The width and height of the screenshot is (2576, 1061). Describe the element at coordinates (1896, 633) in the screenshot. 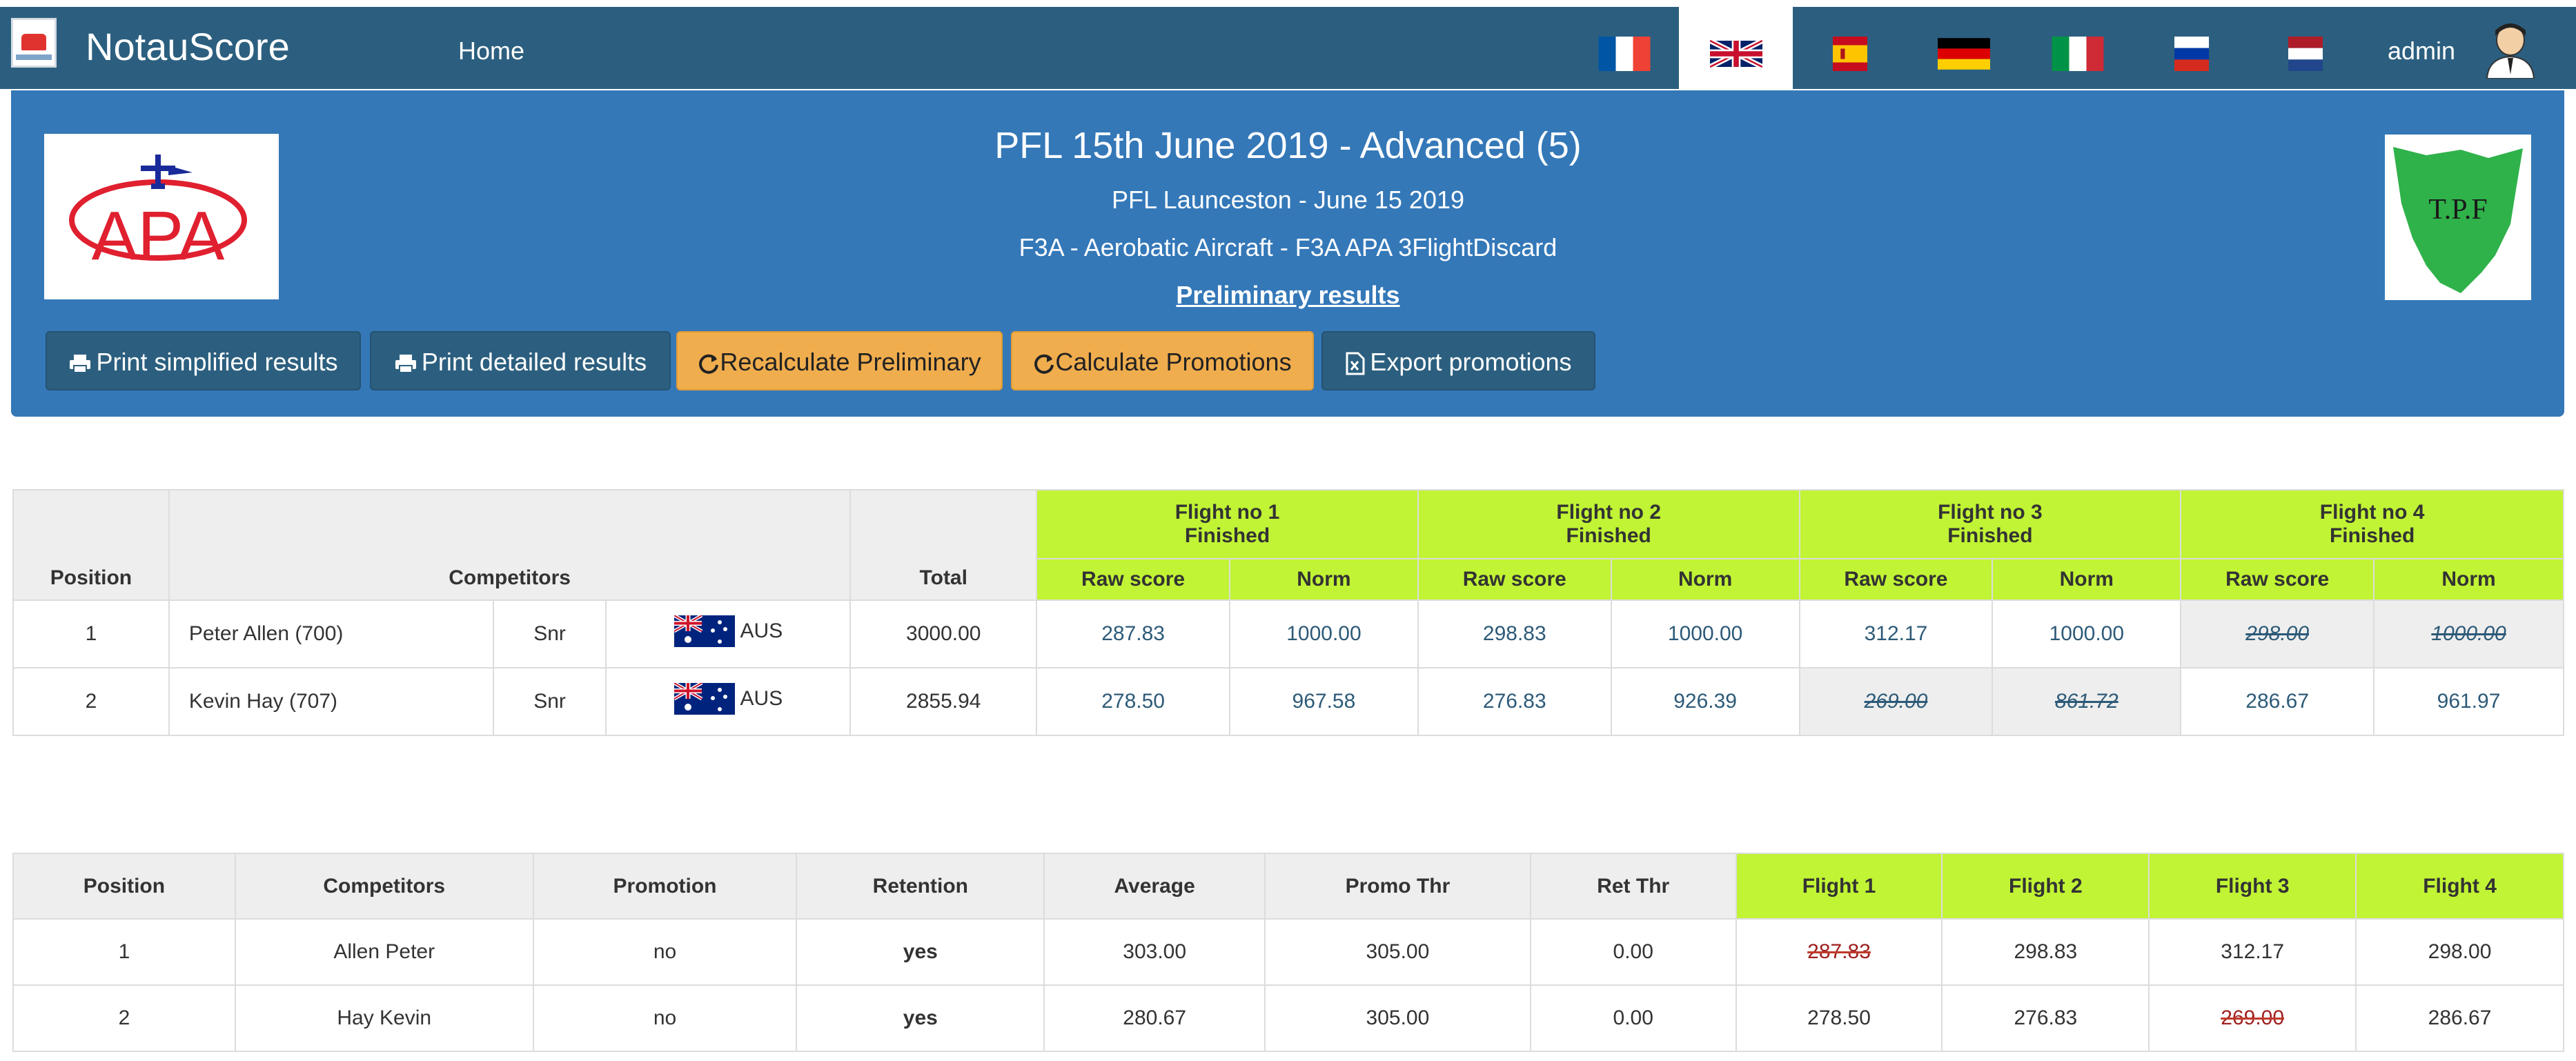

I see `raw-score-cell: 312.17` at that location.